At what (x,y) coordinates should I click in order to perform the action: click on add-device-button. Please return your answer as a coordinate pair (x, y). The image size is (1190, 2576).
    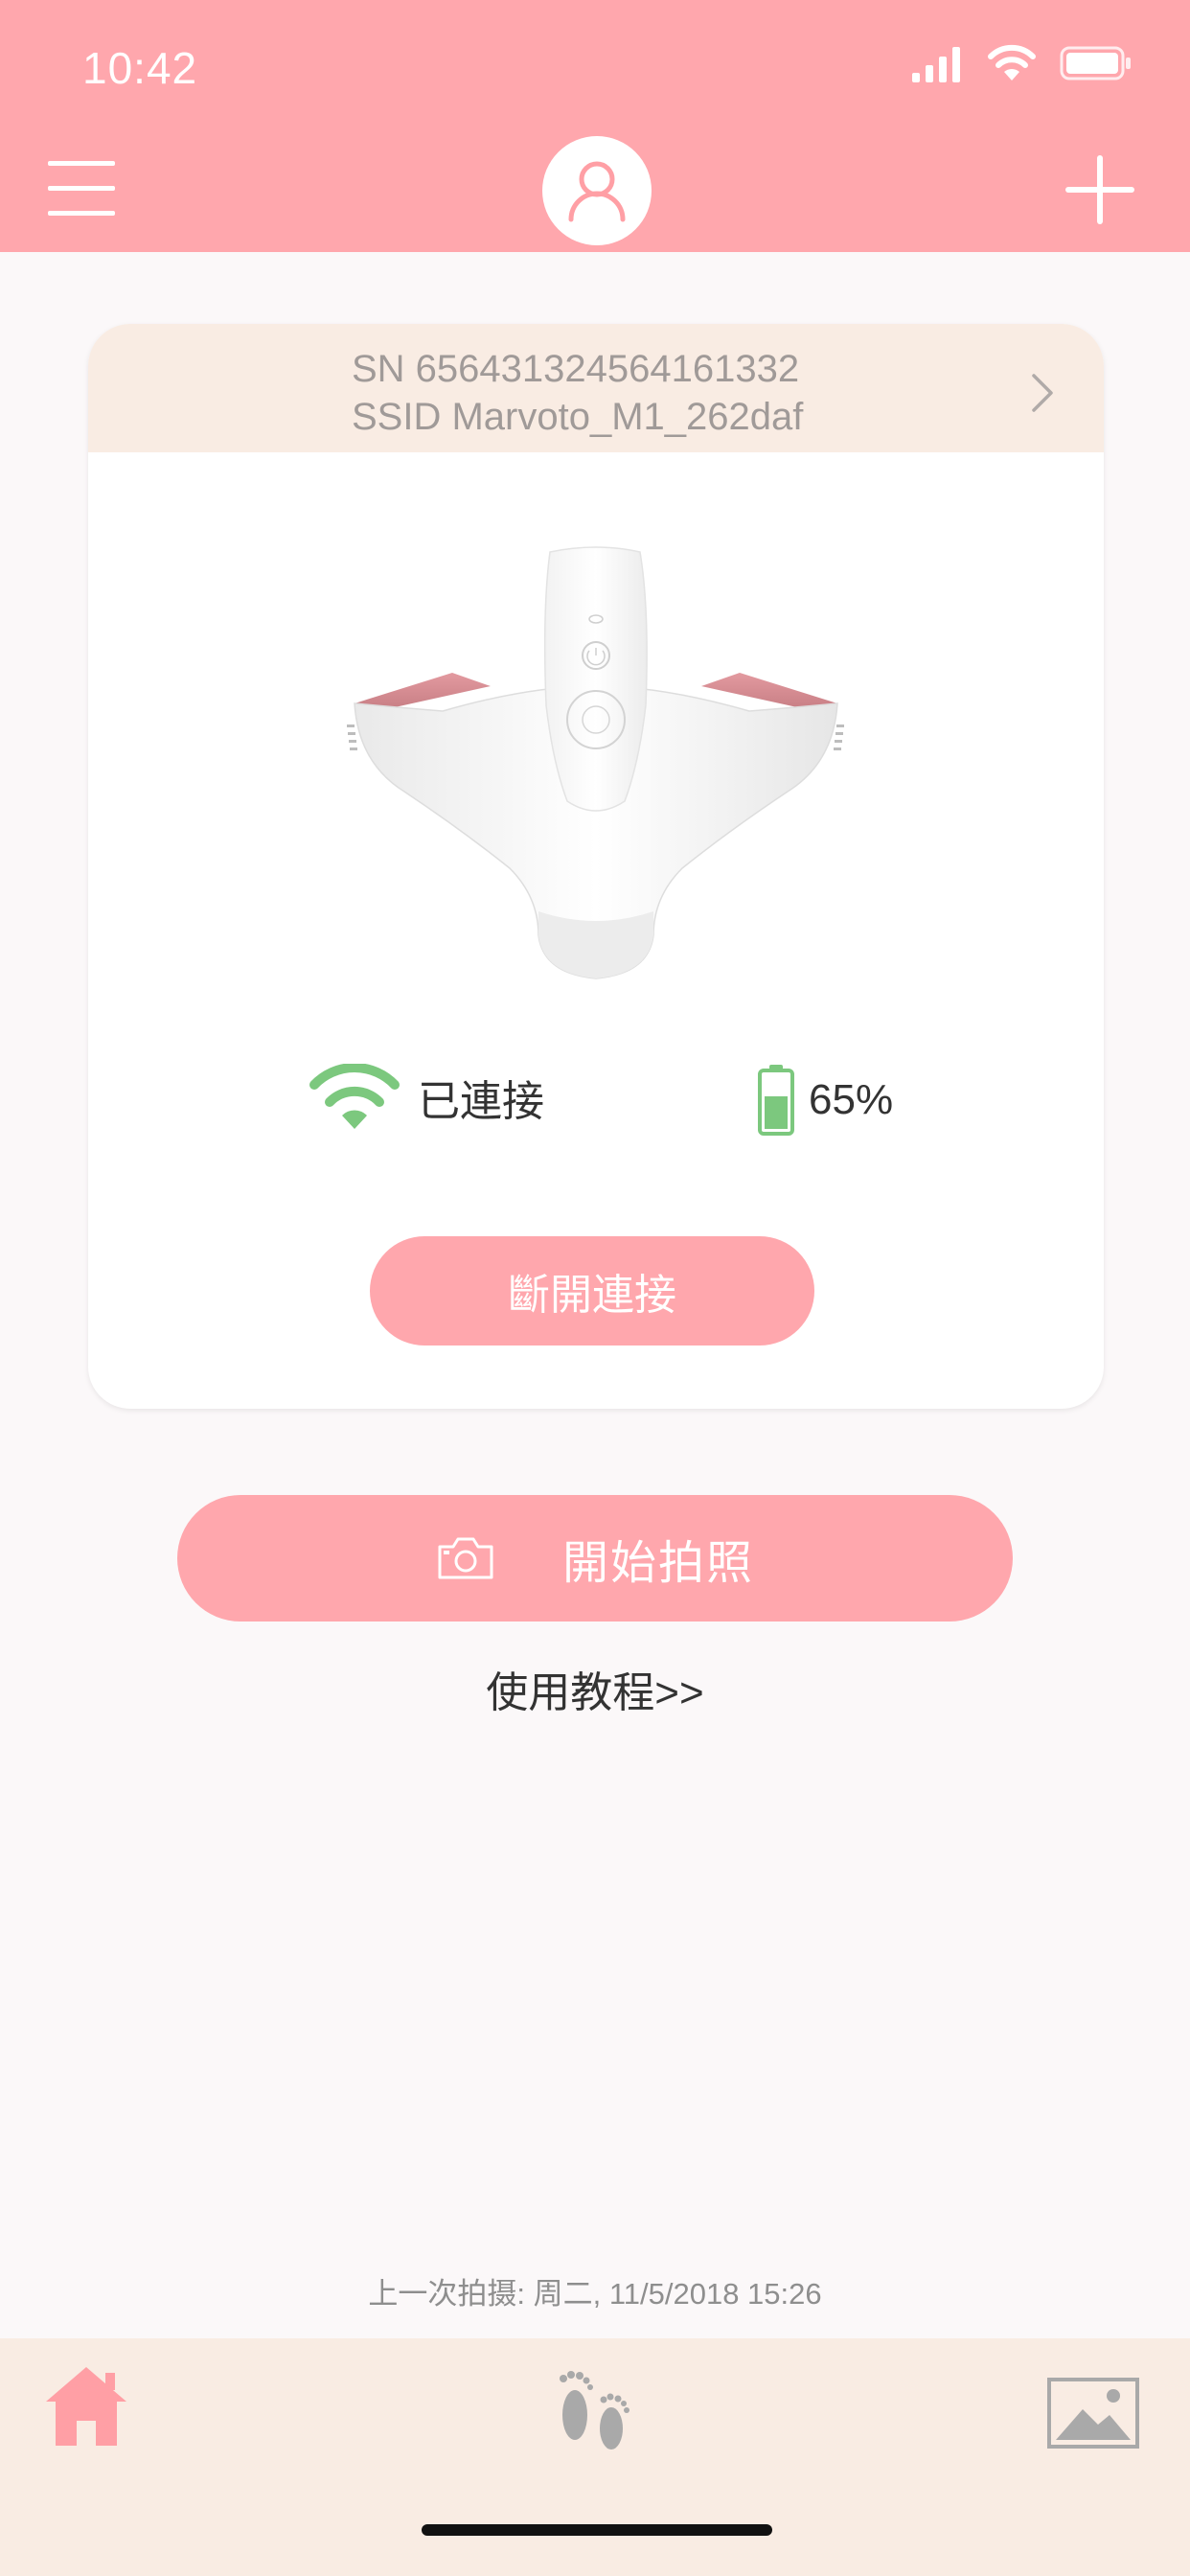
    Looking at the image, I should click on (1100, 189).